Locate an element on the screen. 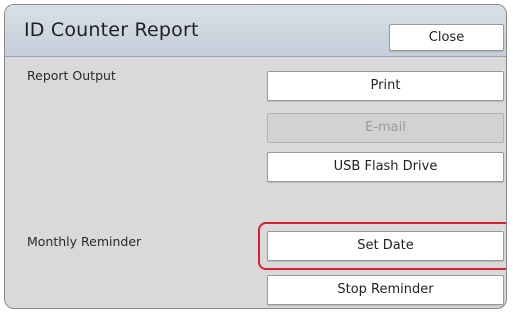 The height and width of the screenshot is (315, 513). print-button: Print is located at coordinates (385, 86).